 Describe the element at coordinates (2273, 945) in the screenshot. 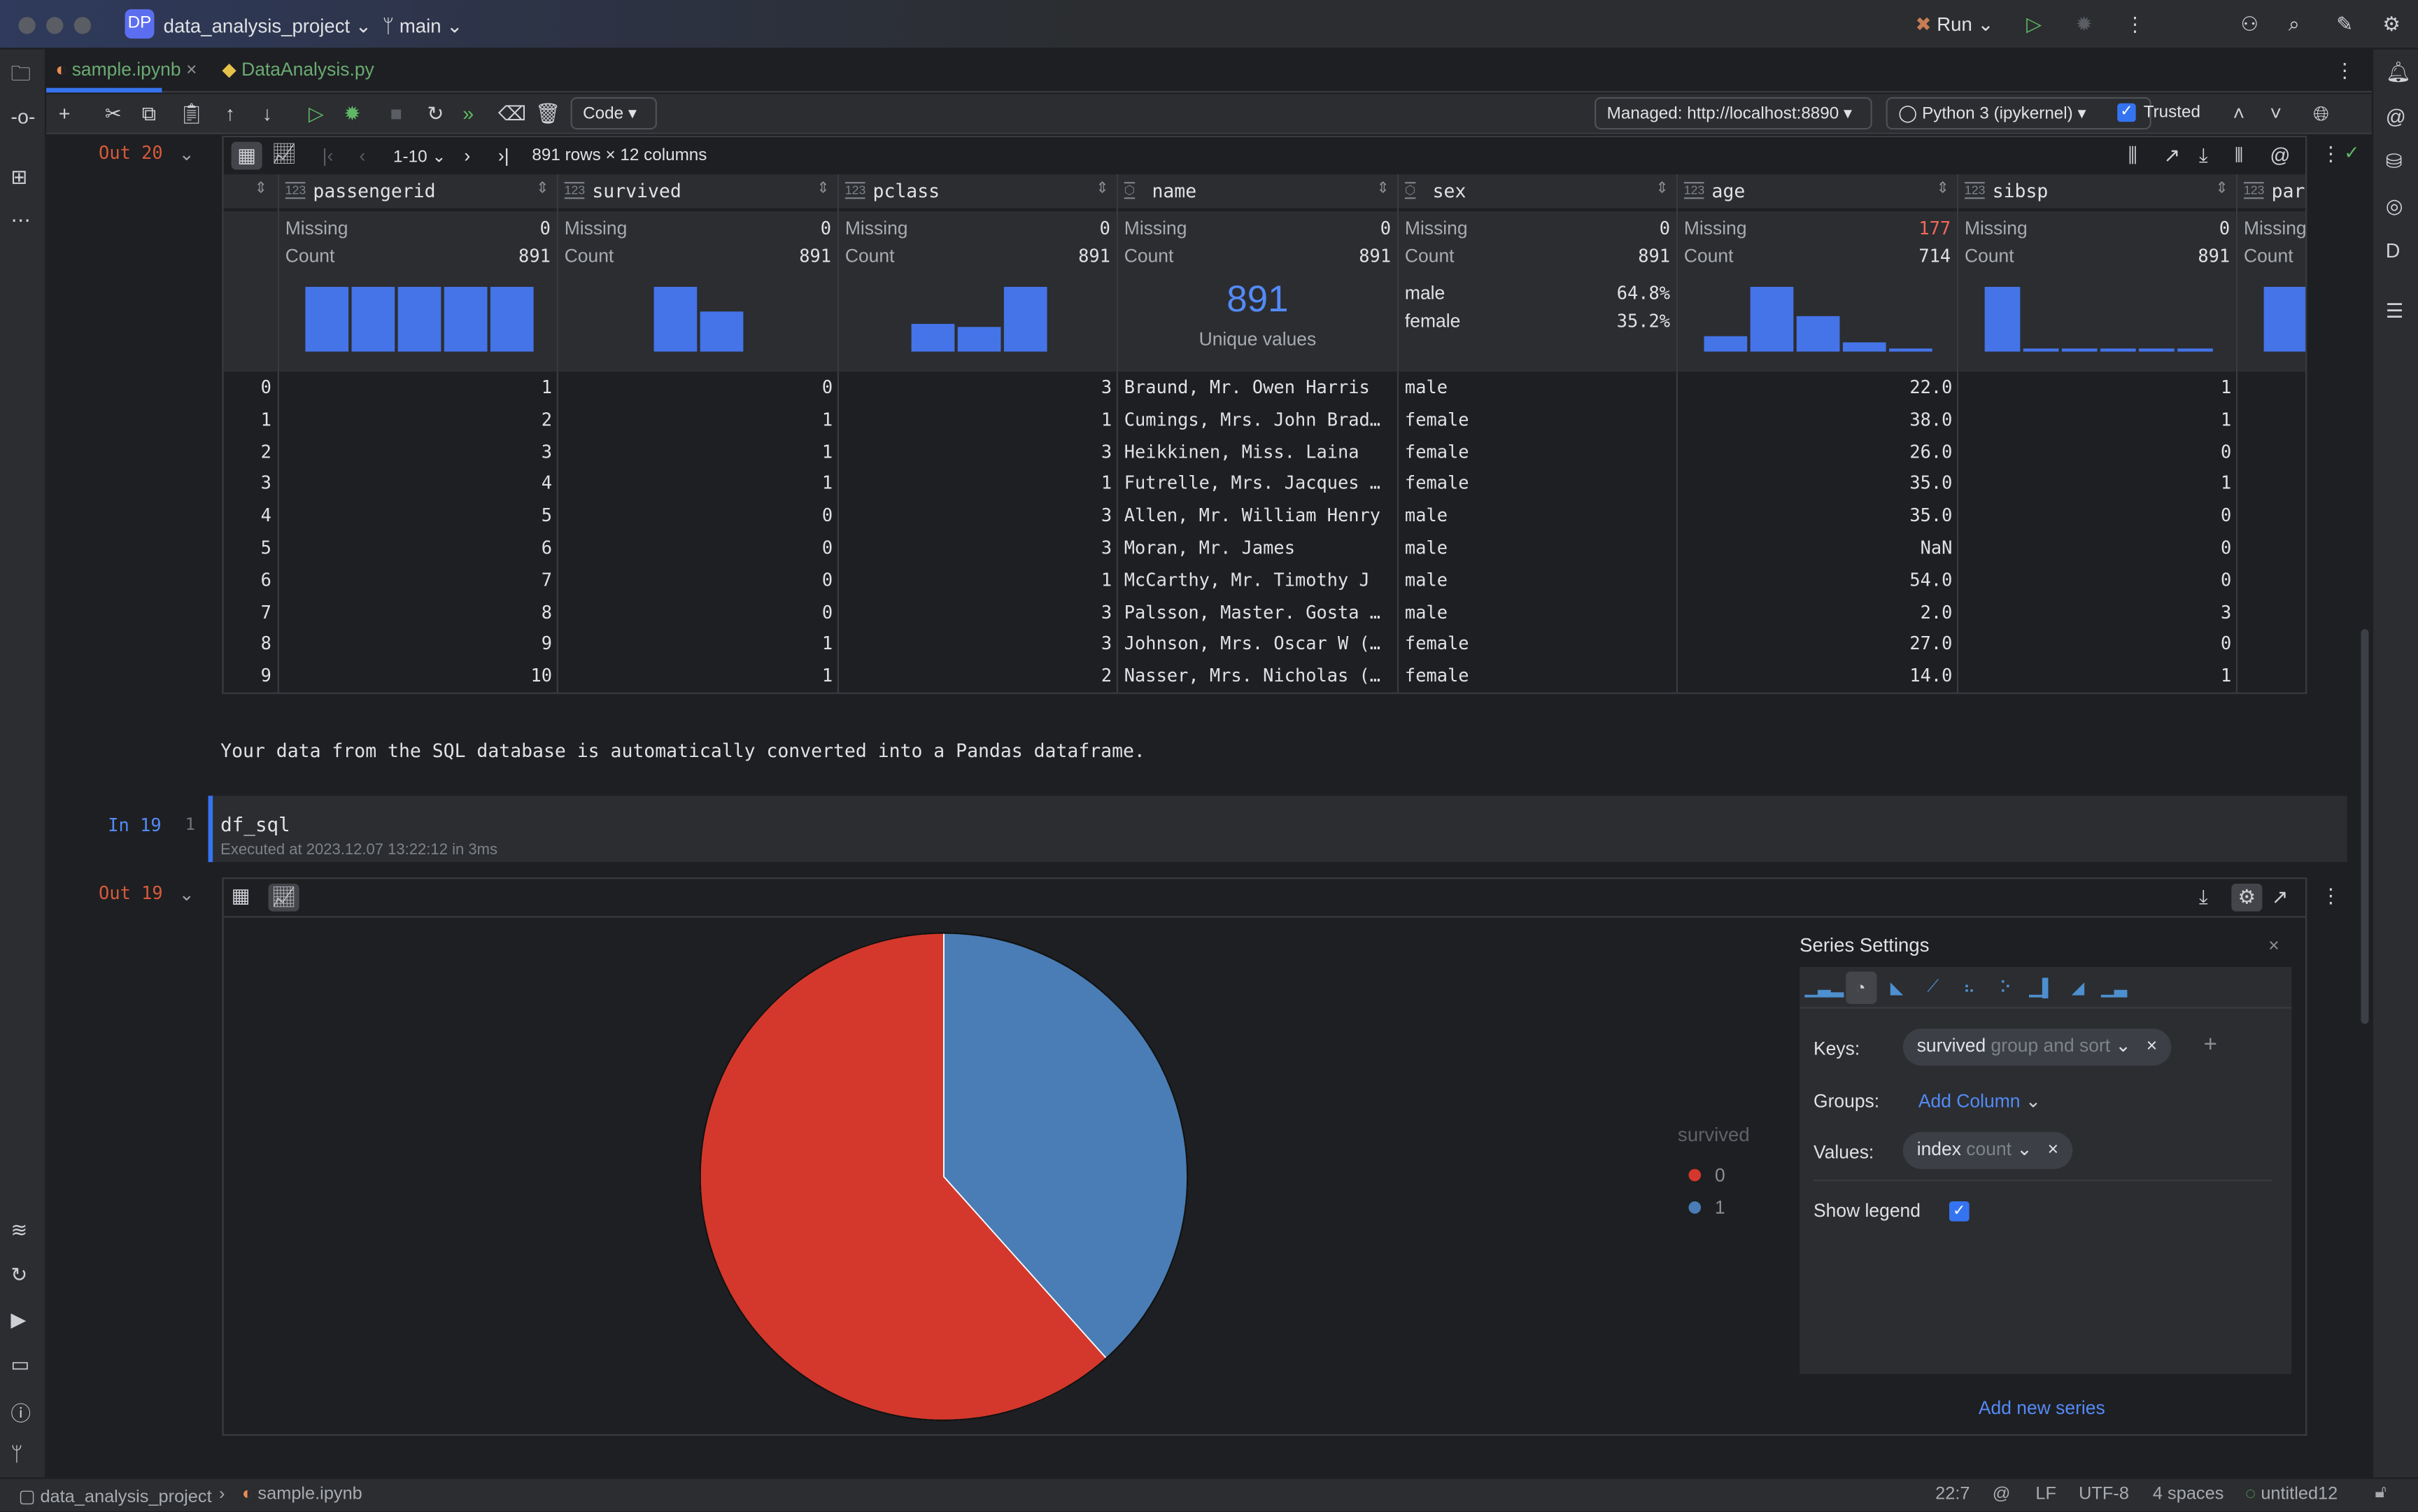

I see `close-settings-icon: ×` at that location.